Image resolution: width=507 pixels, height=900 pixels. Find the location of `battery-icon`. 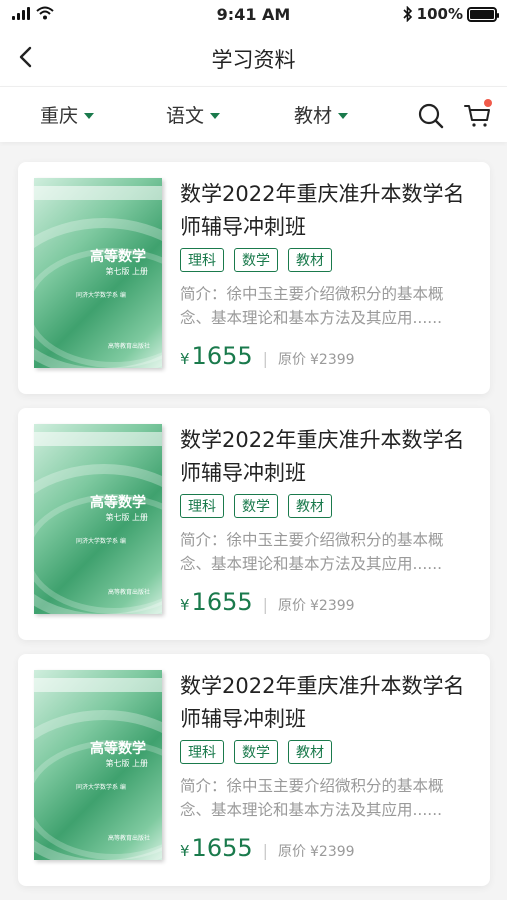

battery-icon is located at coordinates (483, 14).